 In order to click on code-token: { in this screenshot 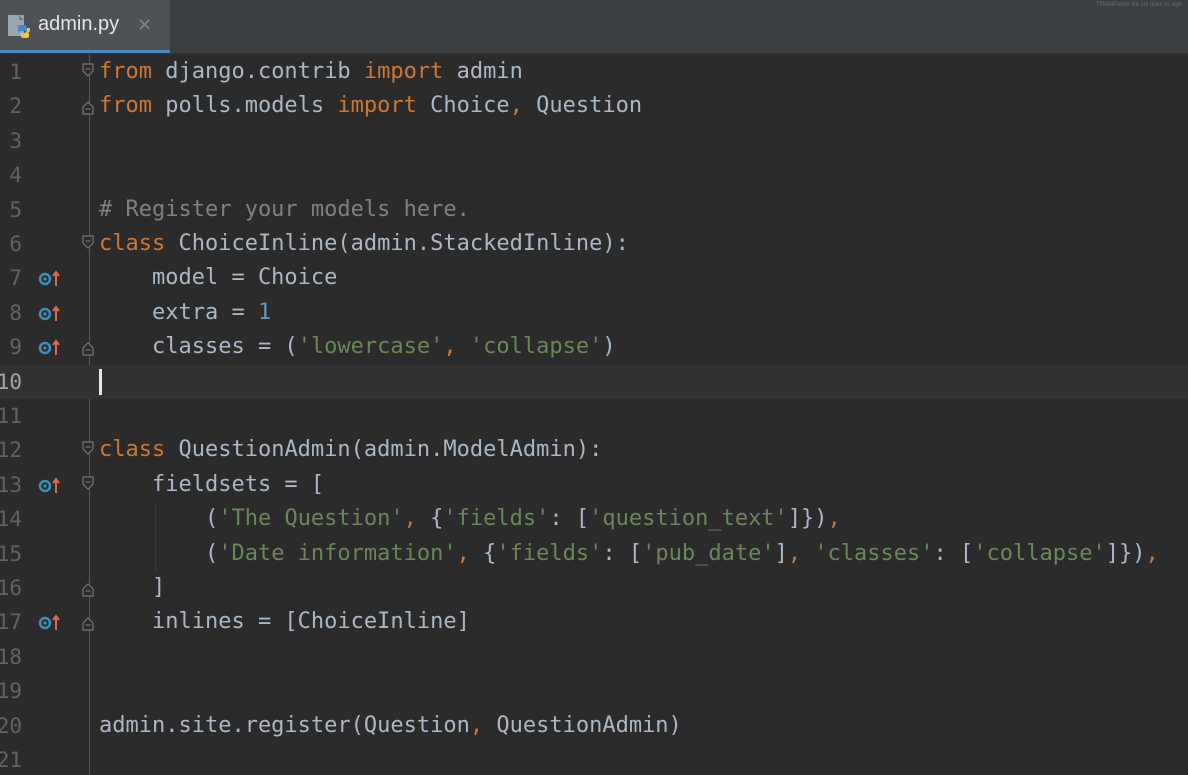, I will do `click(483, 553)`.